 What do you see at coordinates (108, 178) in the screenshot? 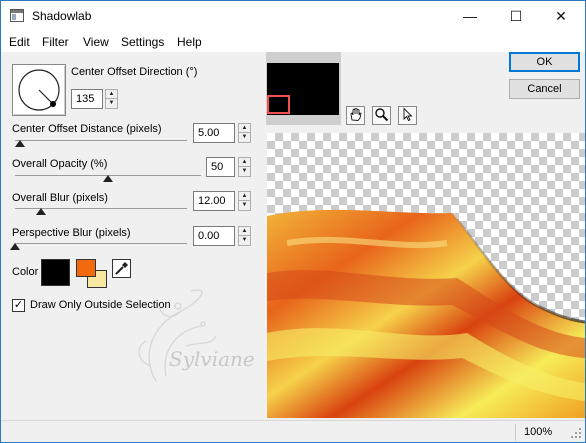
I see `opacity-slider-thumb` at bounding box center [108, 178].